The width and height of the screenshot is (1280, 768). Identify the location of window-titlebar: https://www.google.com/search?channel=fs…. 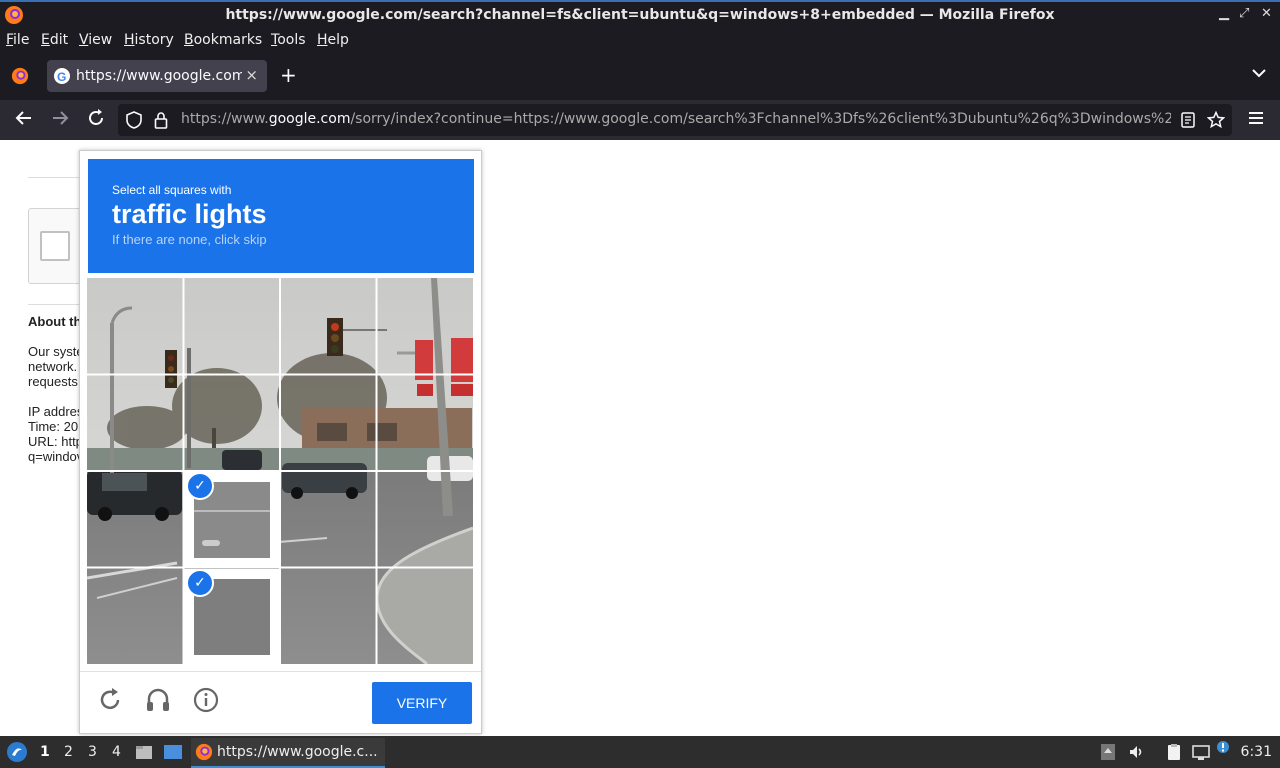
(640, 15).